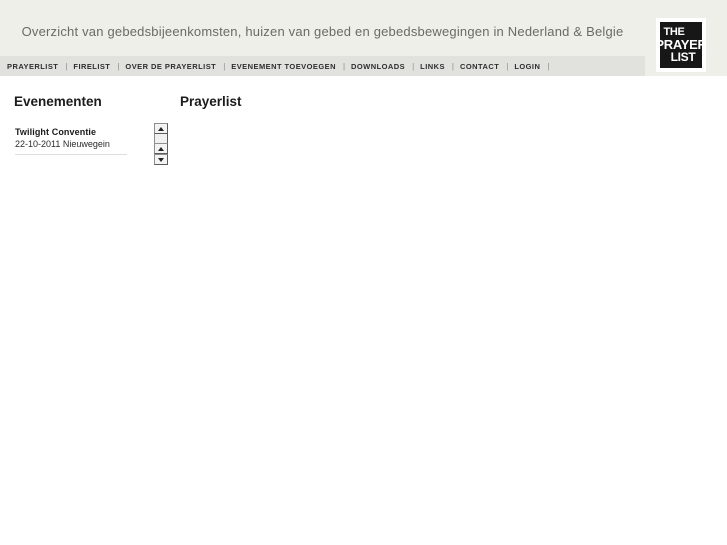 This screenshot has width=727, height=545. I want to click on scroll-up-button-bottom, so click(161, 148).